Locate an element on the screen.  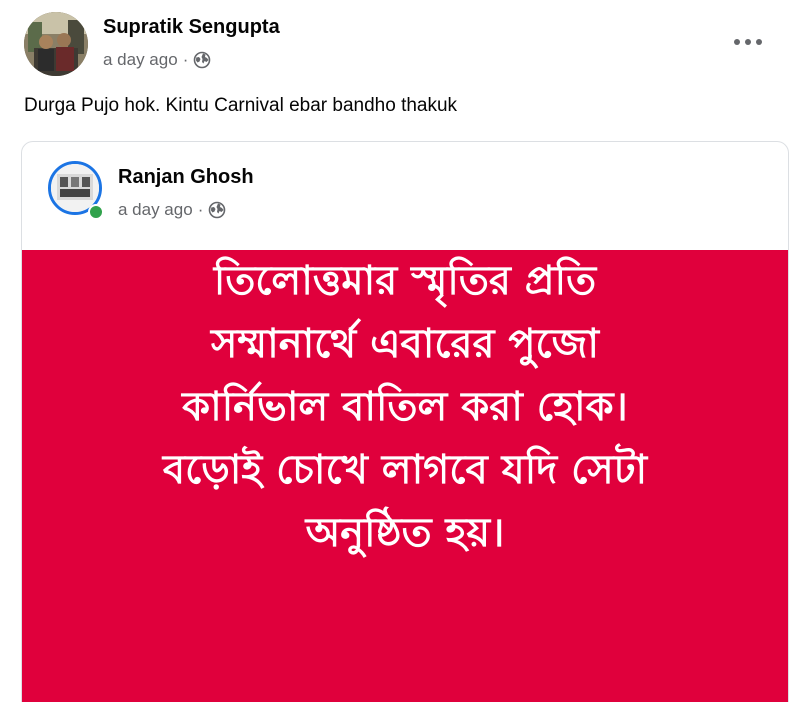
post-meta: a day ago · is located at coordinates (157, 60).